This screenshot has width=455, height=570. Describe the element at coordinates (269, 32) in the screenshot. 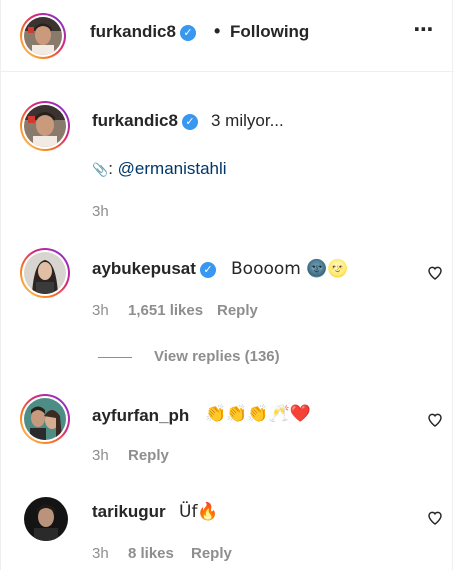

I see `following-button: Following` at that location.